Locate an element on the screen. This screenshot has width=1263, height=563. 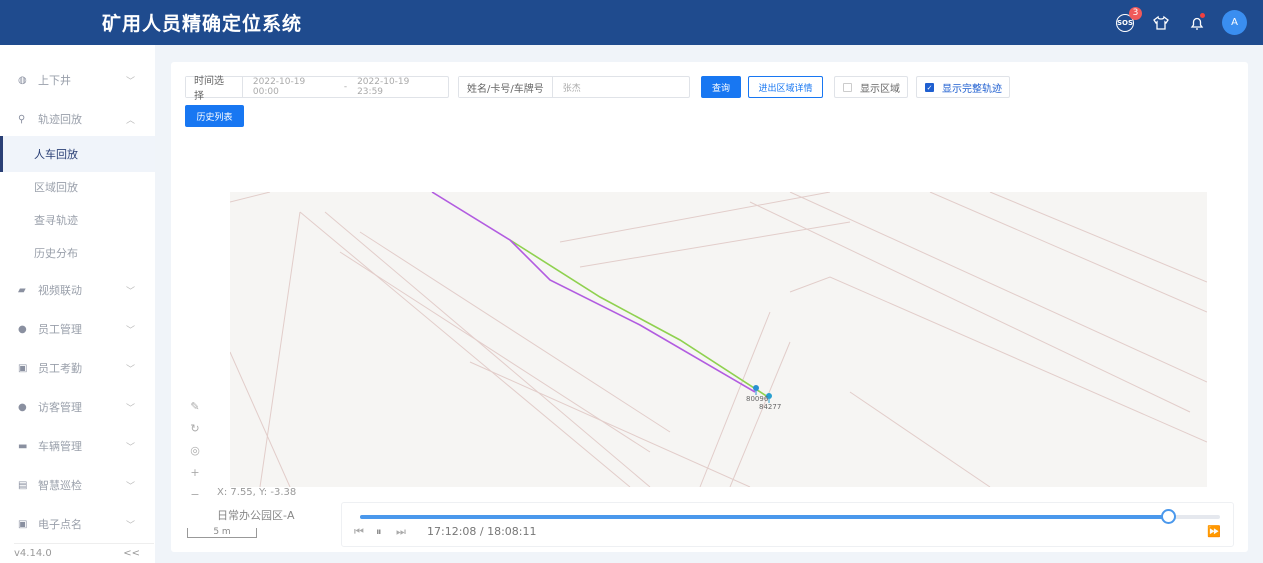
sidebar-item-label: 人车回放 is located at coordinates (56, 154).